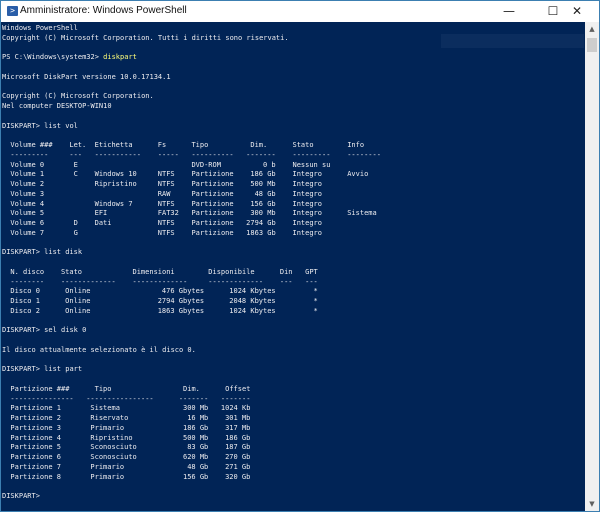 This screenshot has width=600, height=512. What do you see at coordinates (235, 408) in the screenshot?
I see `table-cell: 1024 Kb` at bounding box center [235, 408].